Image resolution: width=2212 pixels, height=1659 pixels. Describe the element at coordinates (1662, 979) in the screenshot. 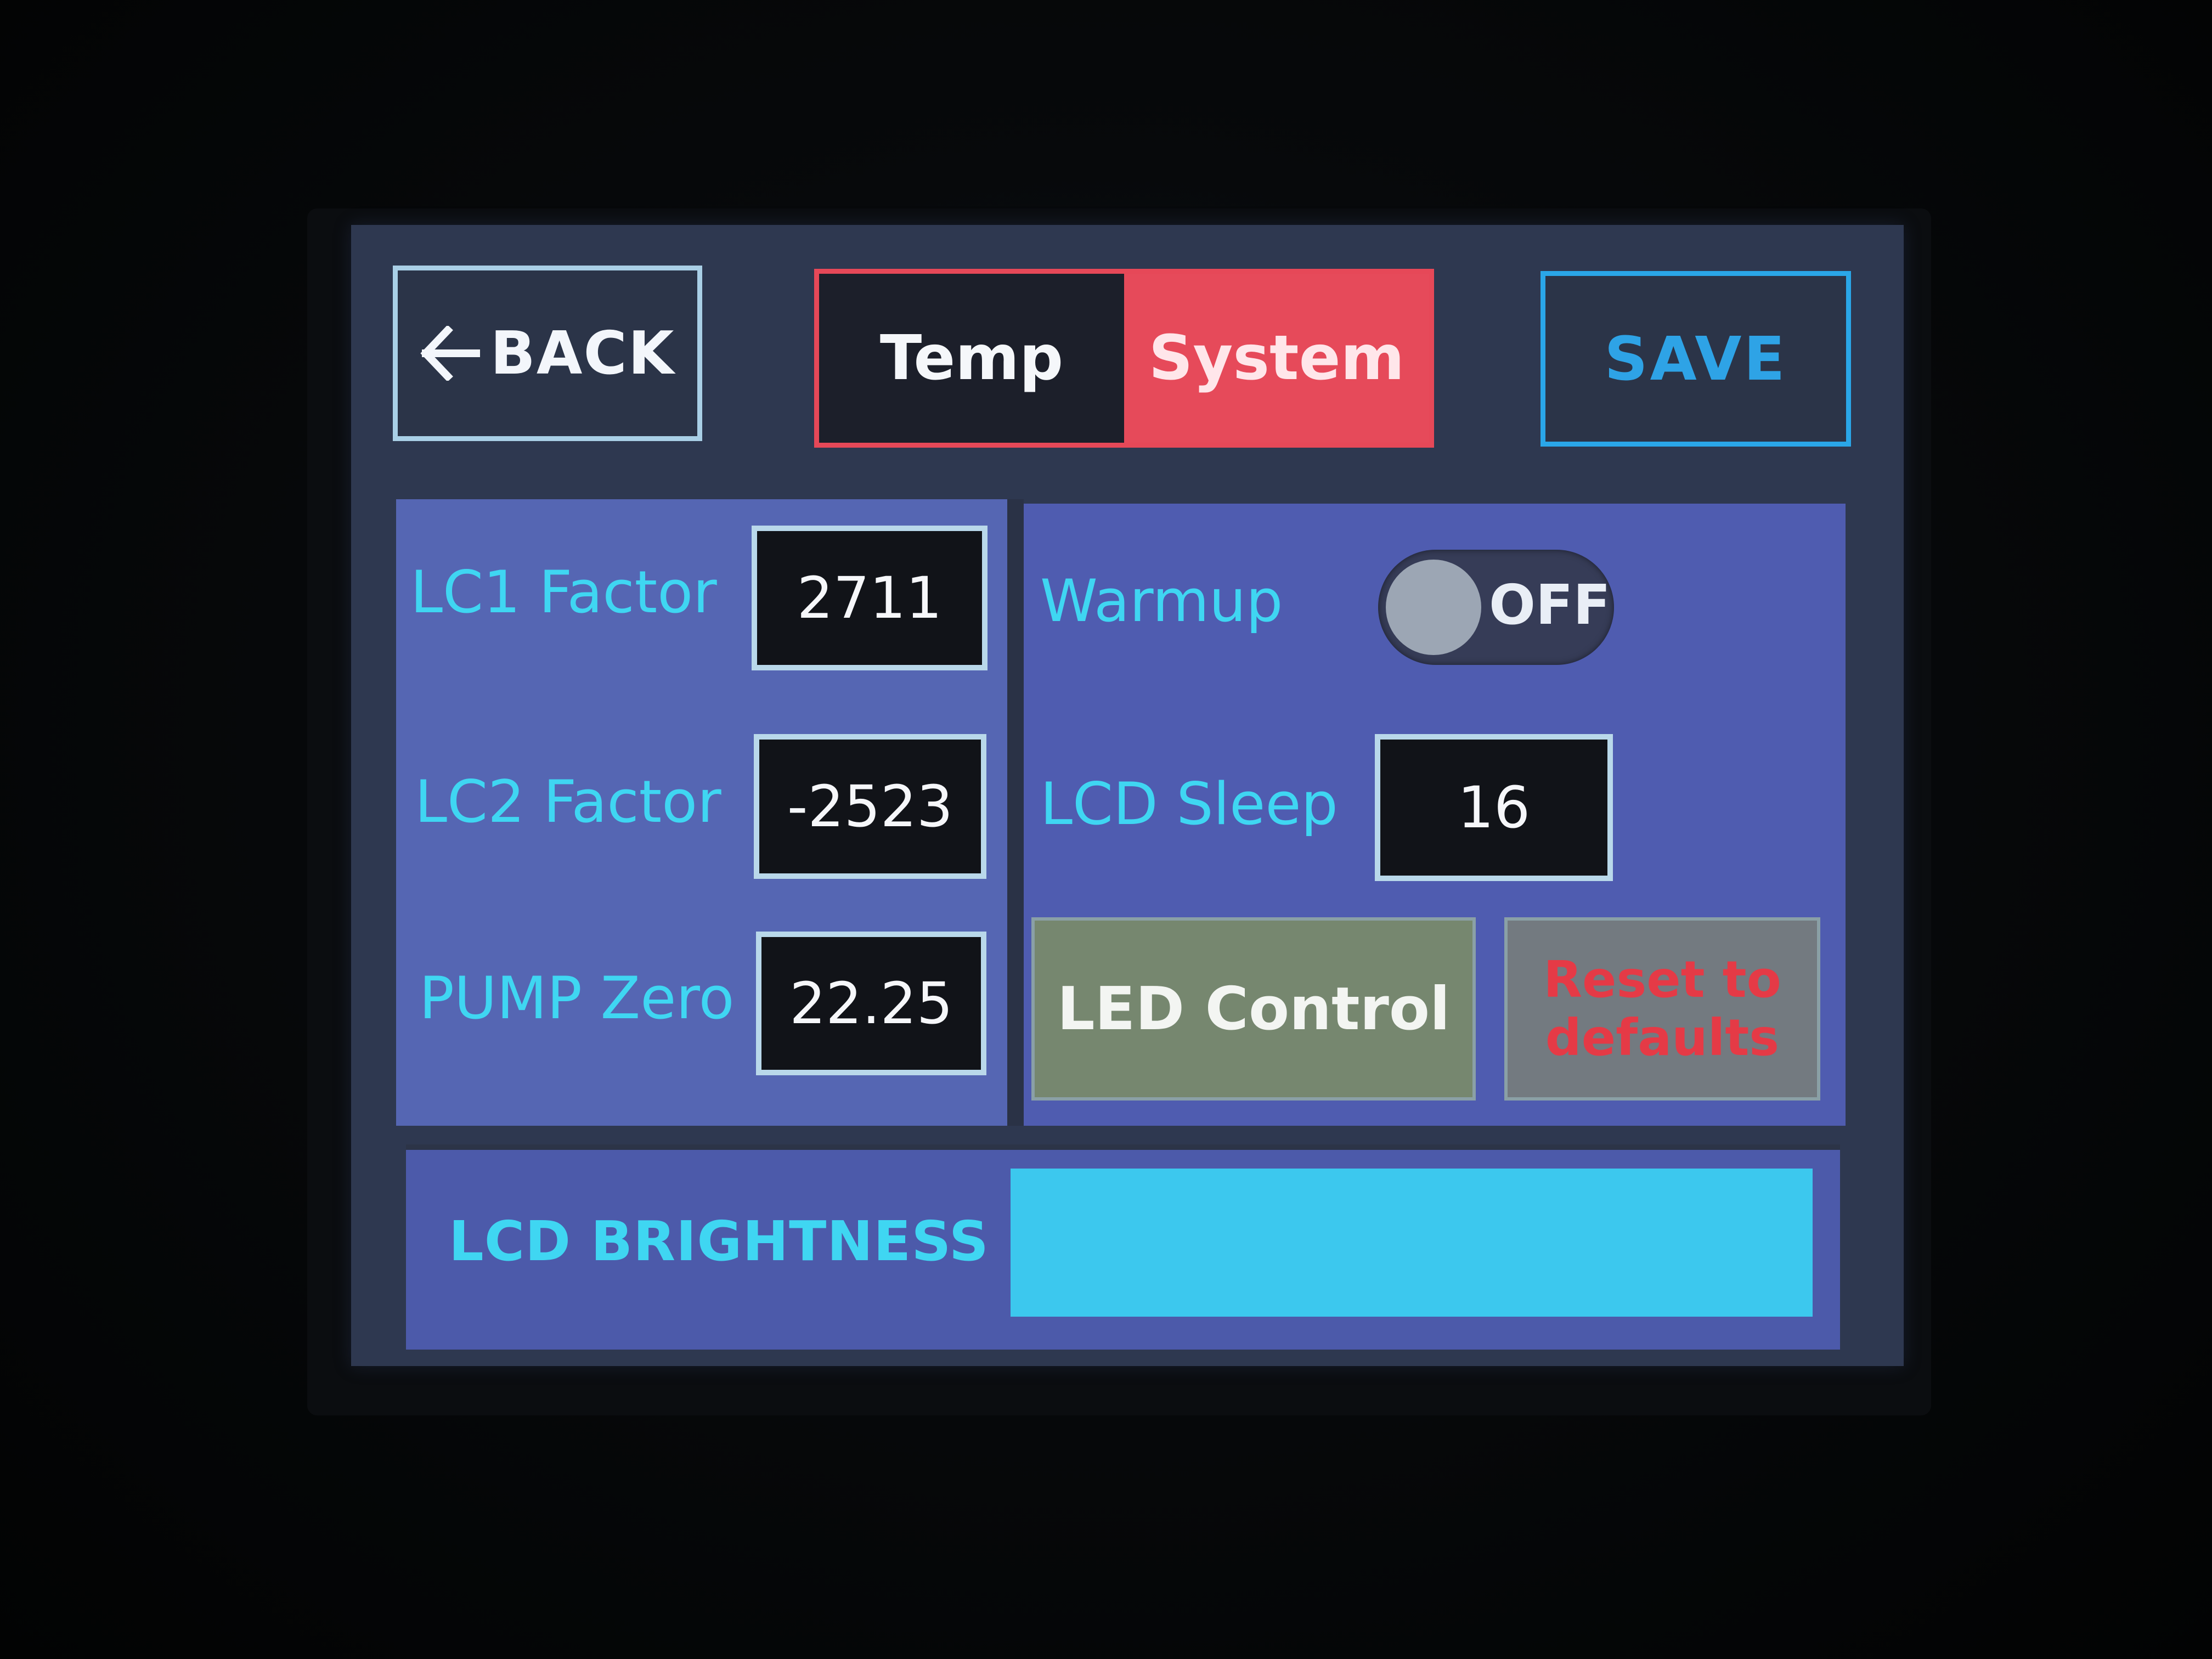

I see `reset-label-line1: Reset to` at that location.